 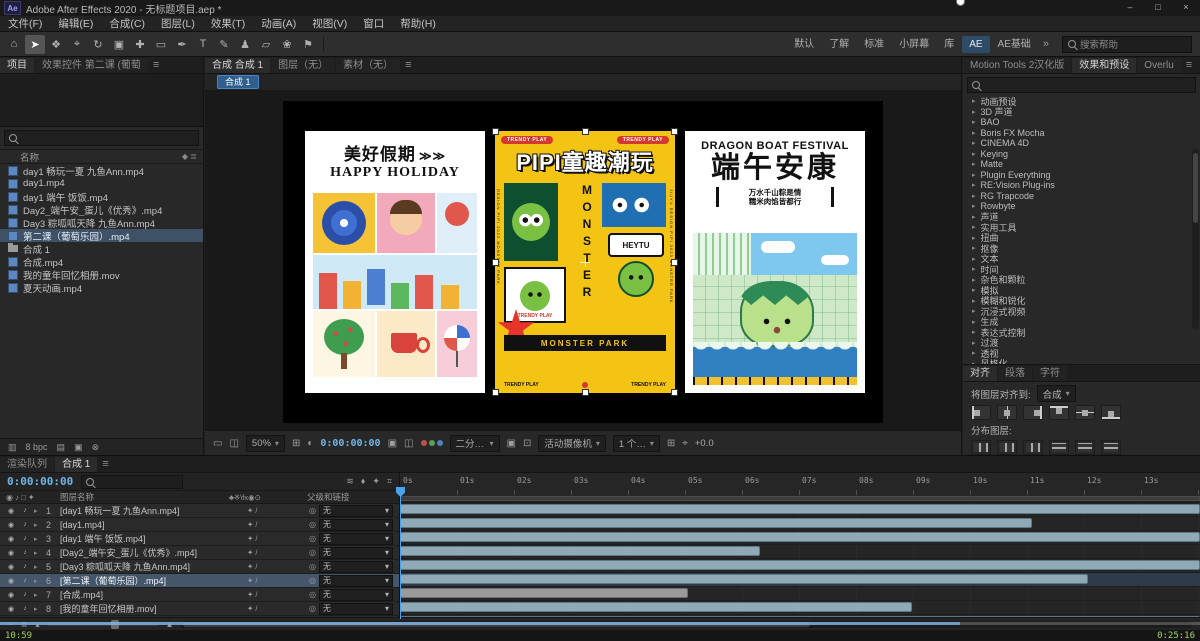 What do you see at coordinates (350, 443) in the screenshot?
I see `preview-time-display: 0:00:00:00` at bounding box center [350, 443].